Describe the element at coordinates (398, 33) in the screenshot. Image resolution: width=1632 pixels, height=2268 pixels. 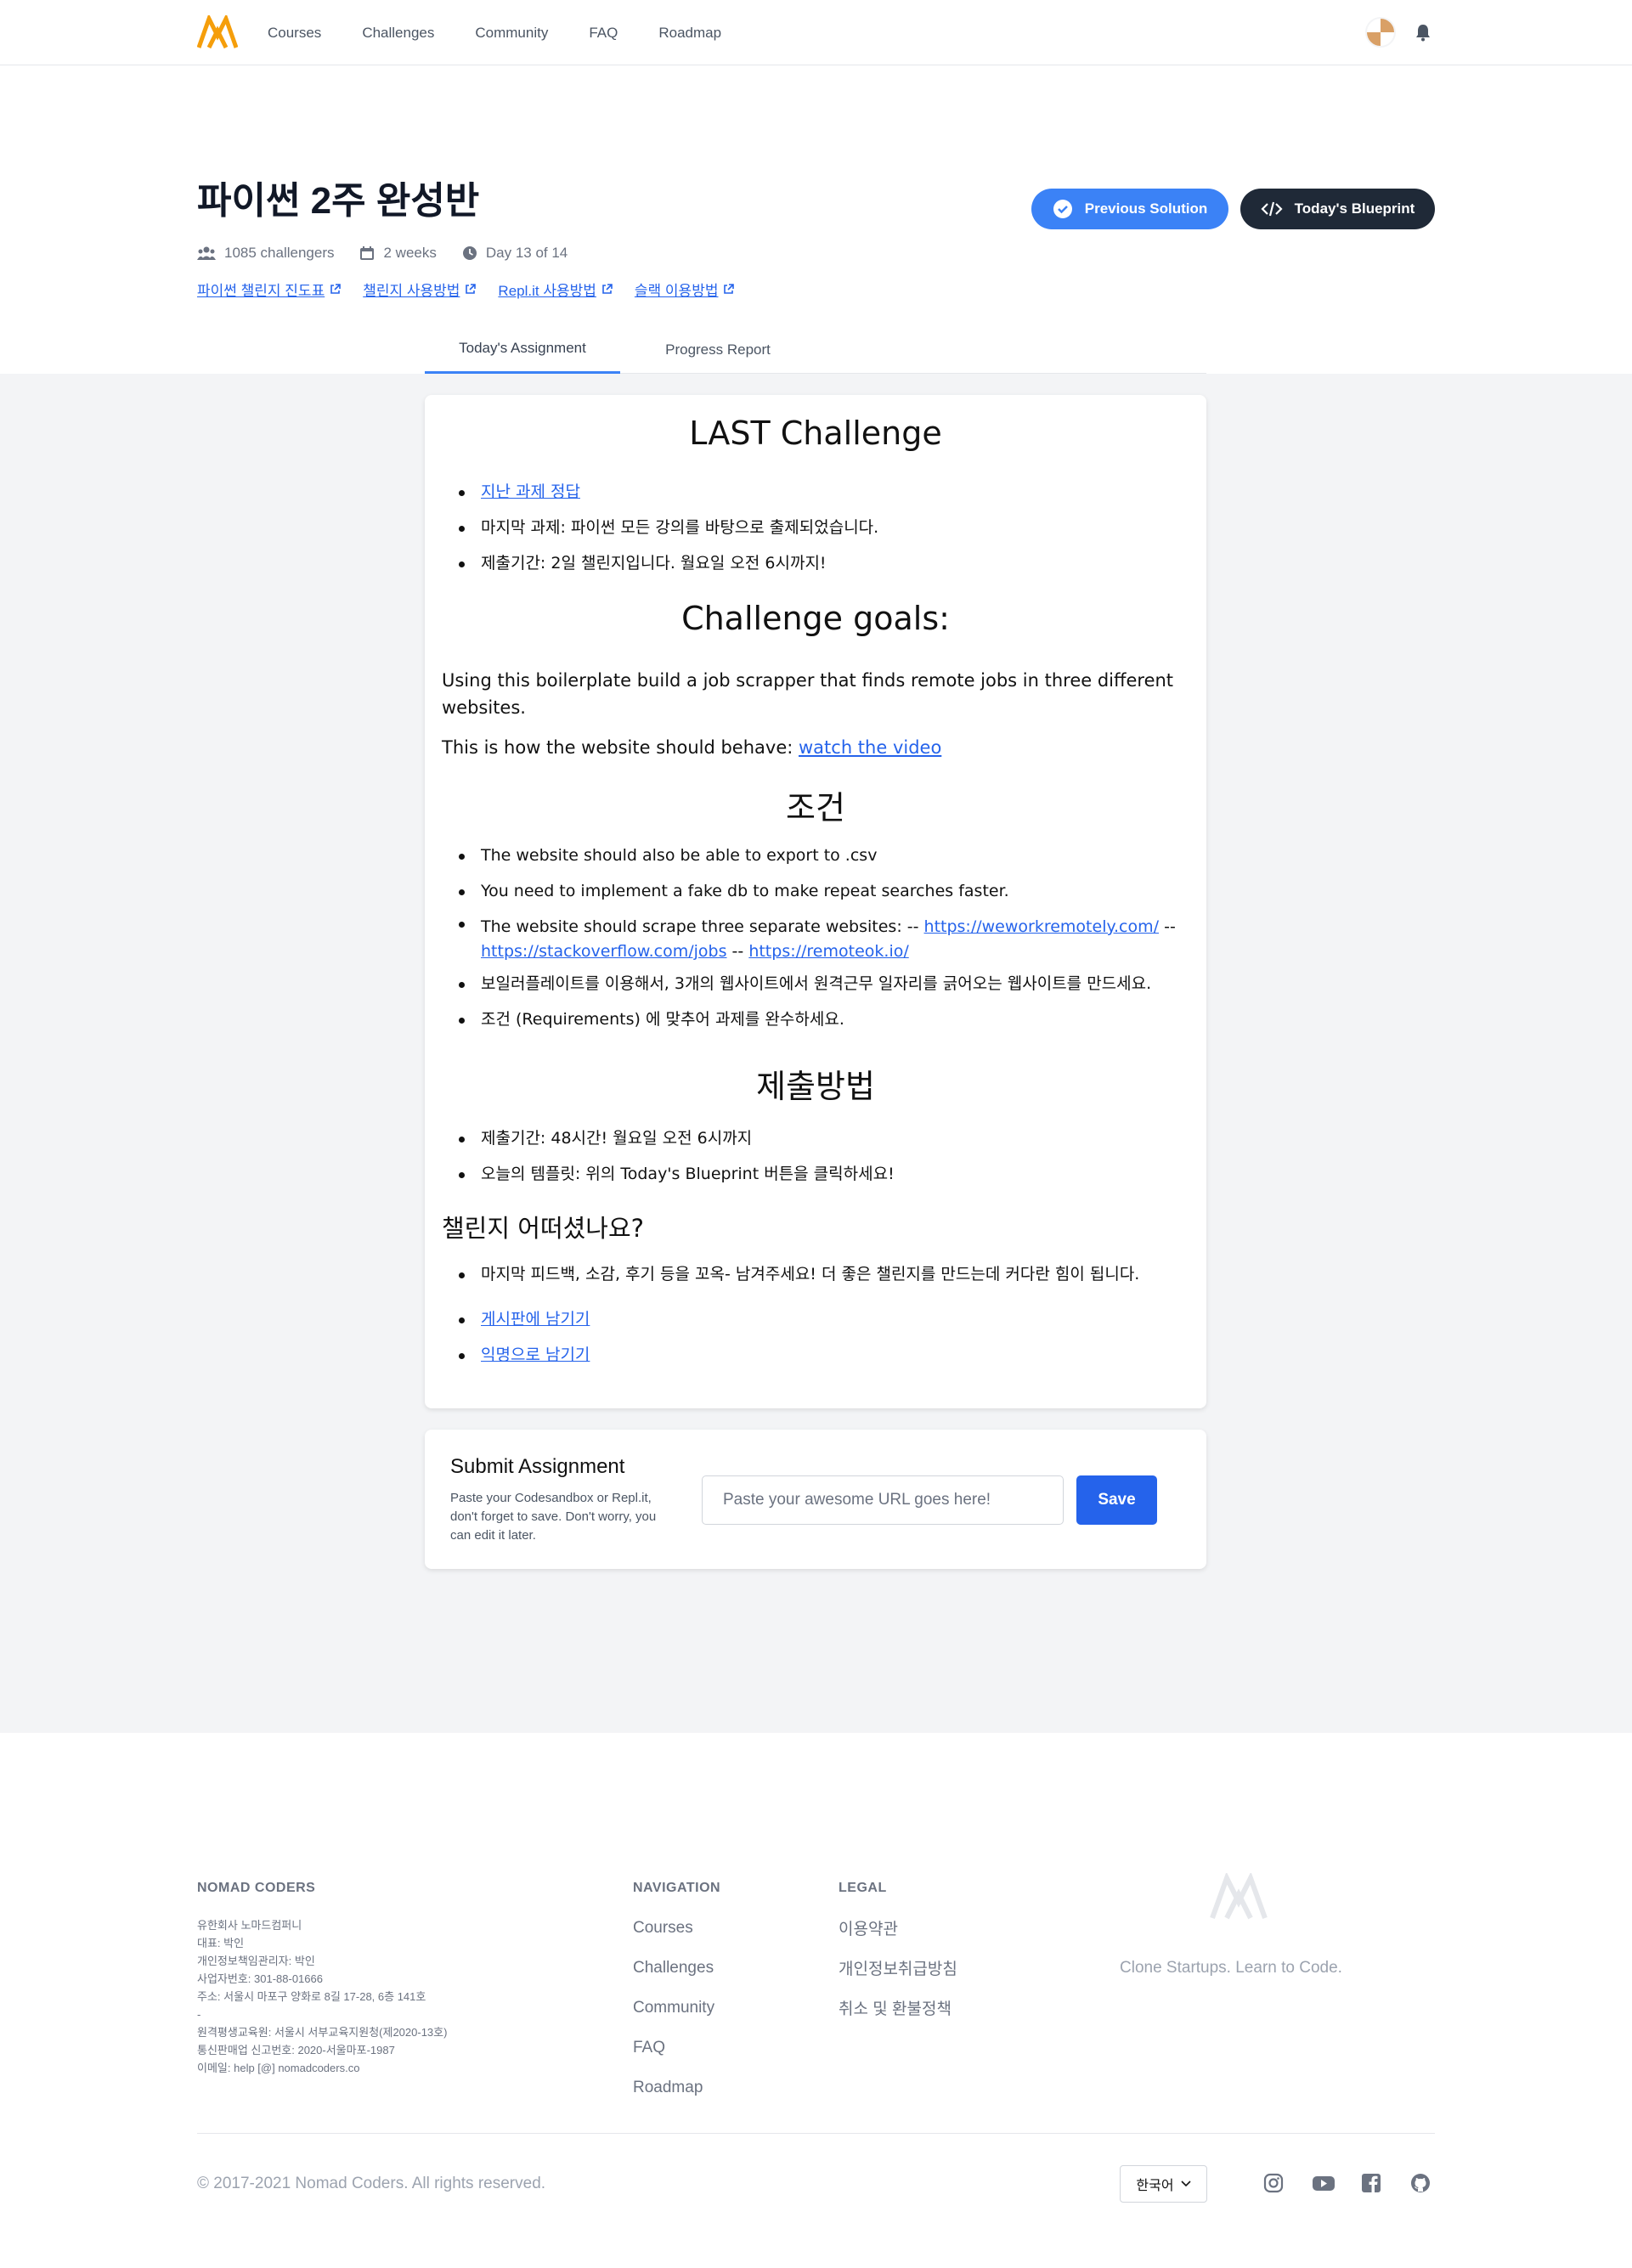
I see `nav-link-challenges: Challenges` at that location.